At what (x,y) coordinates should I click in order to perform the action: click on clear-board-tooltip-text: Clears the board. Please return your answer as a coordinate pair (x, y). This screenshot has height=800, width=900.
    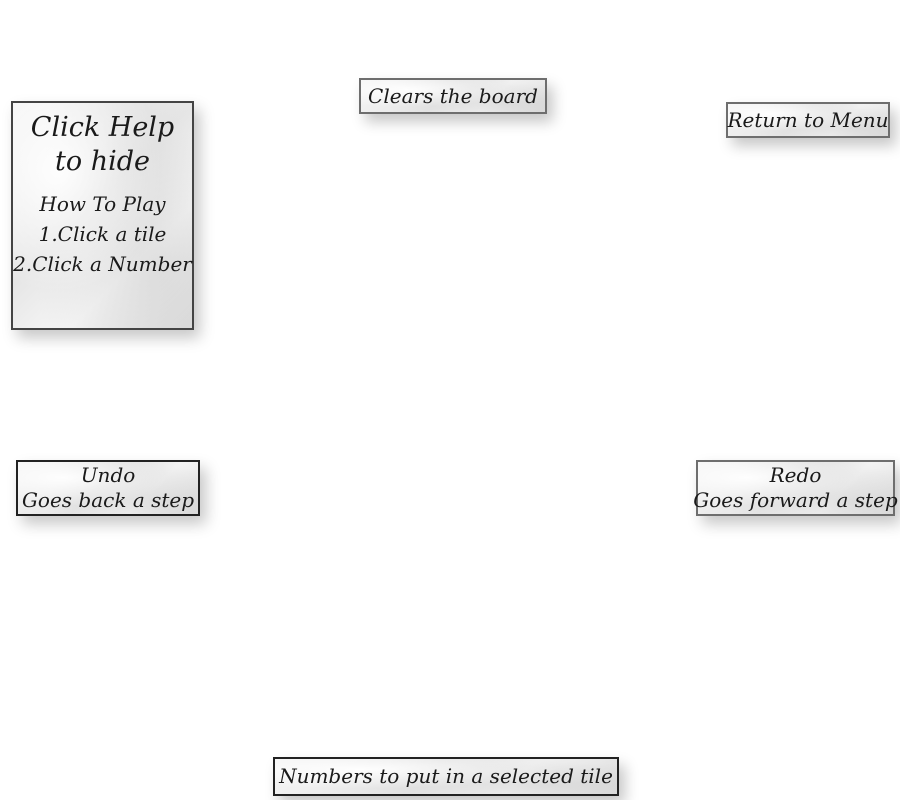
    Looking at the image, I should click on (453, 95).